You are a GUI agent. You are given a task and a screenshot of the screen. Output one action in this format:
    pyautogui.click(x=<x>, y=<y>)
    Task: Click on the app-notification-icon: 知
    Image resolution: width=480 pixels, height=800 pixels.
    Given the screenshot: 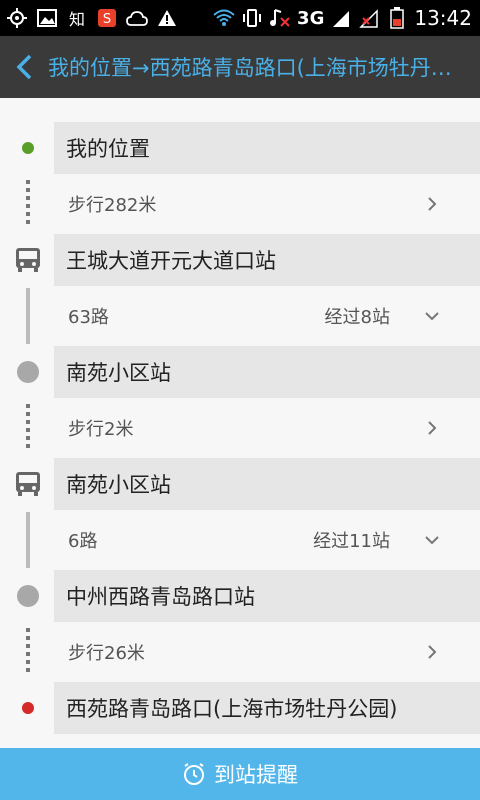 What is the action you would take?
    pyautogui.click(x=76, y=19)
    